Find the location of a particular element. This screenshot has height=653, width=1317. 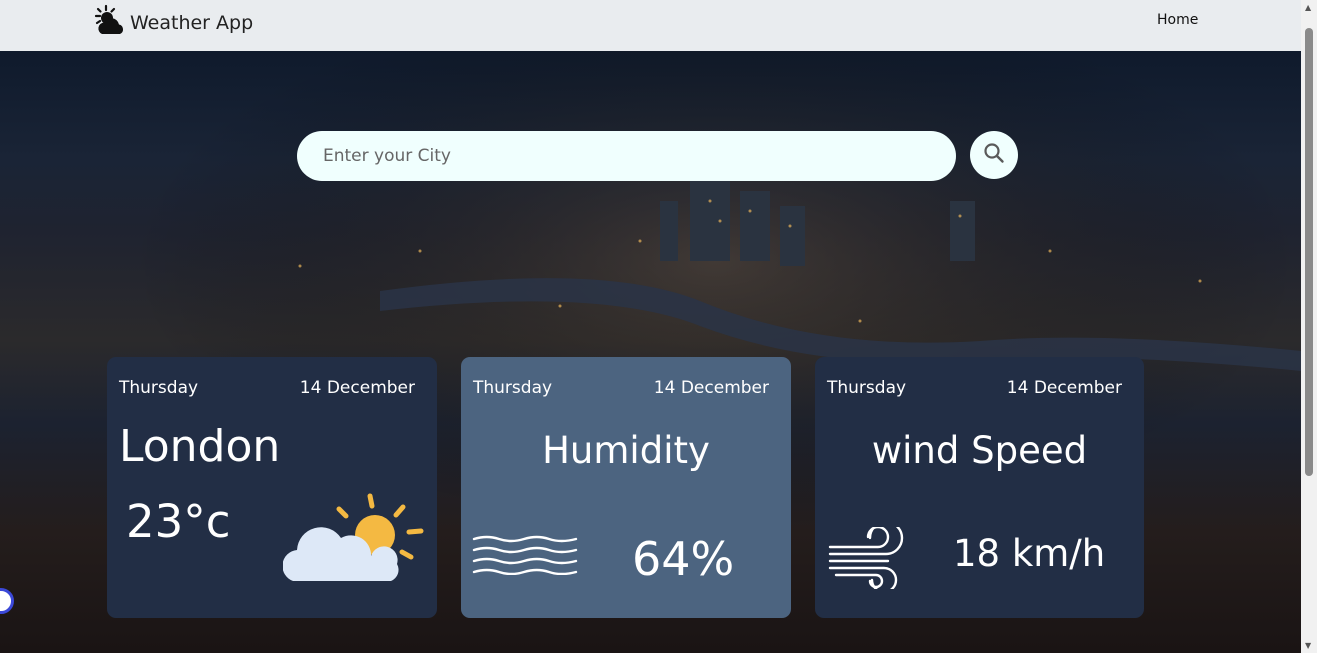

brand: Weather App is located at coordinates (172, 23).